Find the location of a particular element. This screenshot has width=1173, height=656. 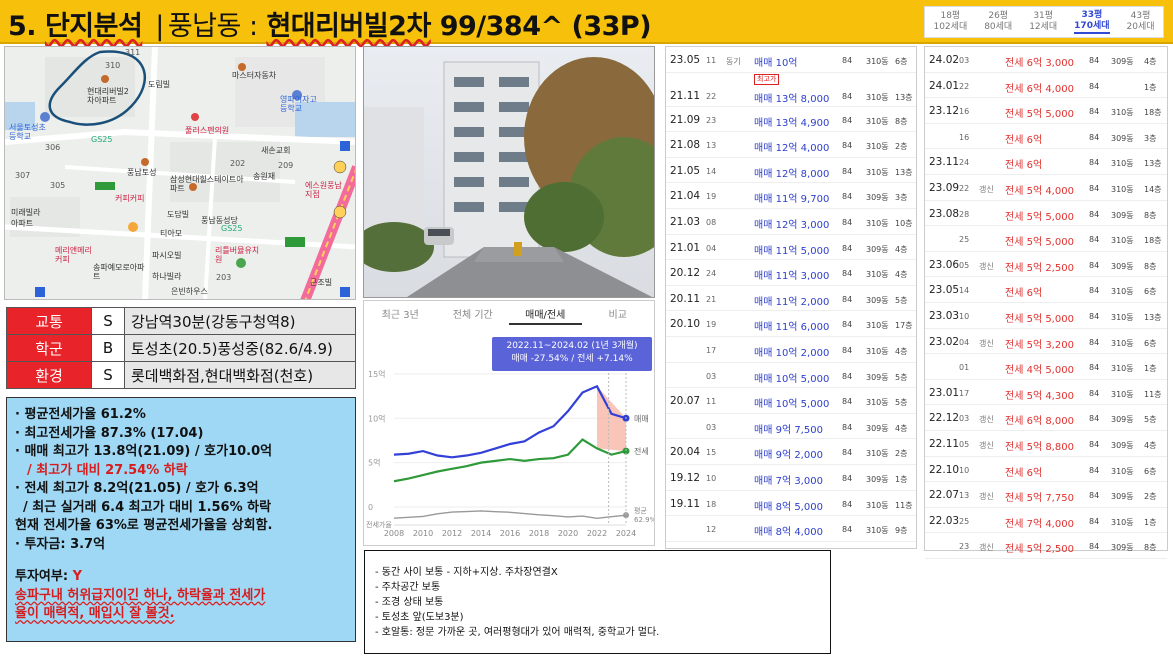

transaction-row: 23.09 22 갱신 전세 5억 4,000 84 310동 14층 is located at coordinates (1046, 188).